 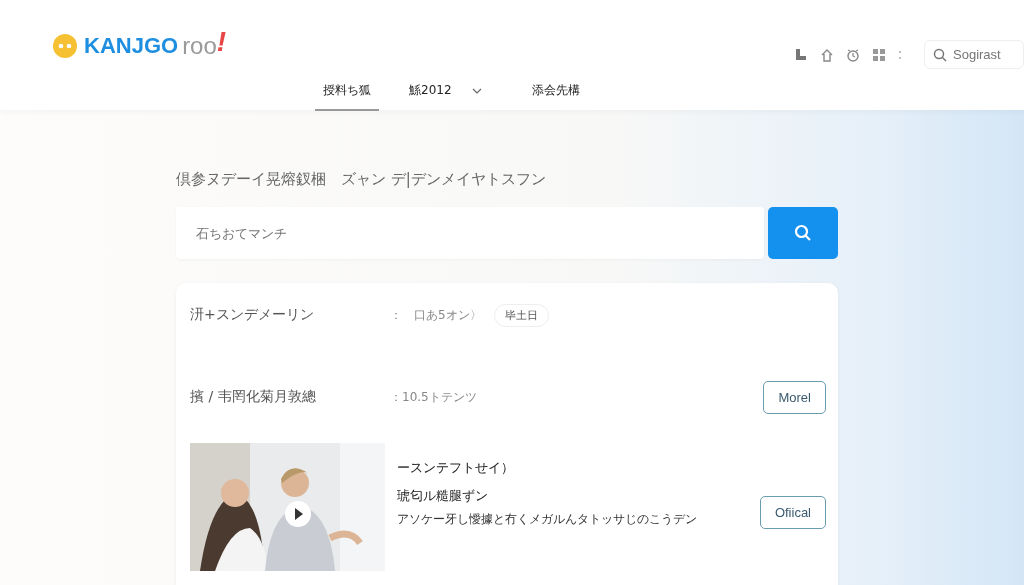 What do you see at coordinates (65, 46) in the screenshot?
I see `logo-face-icon` at bounding box center [65, 46].